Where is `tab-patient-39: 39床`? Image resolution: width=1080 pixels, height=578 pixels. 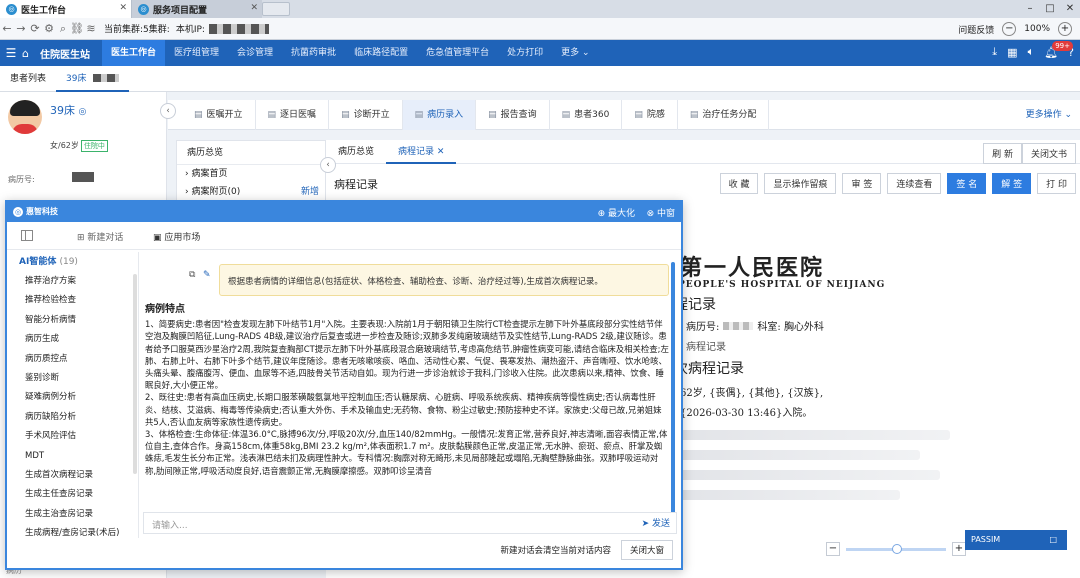 tab-patient-39: 39床 is located at coordinates (93, 79).